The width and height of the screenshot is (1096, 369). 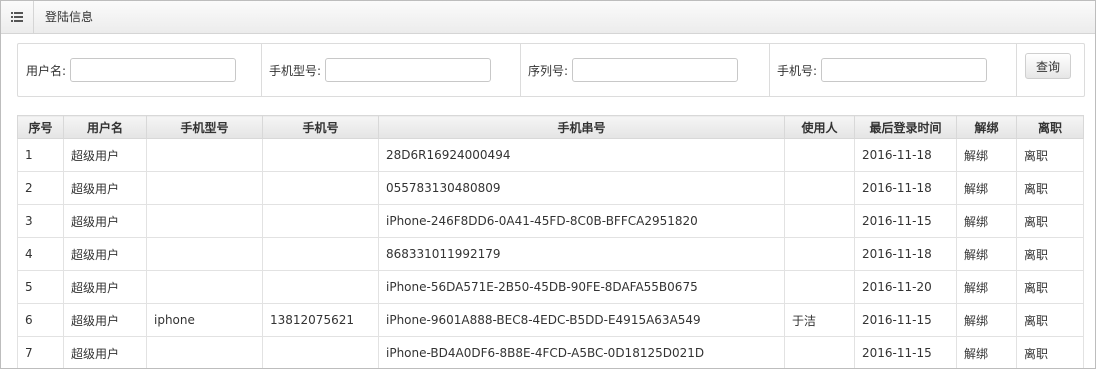 I want to click on serial-field-group: 序列号:, so click(x=633, y=70).